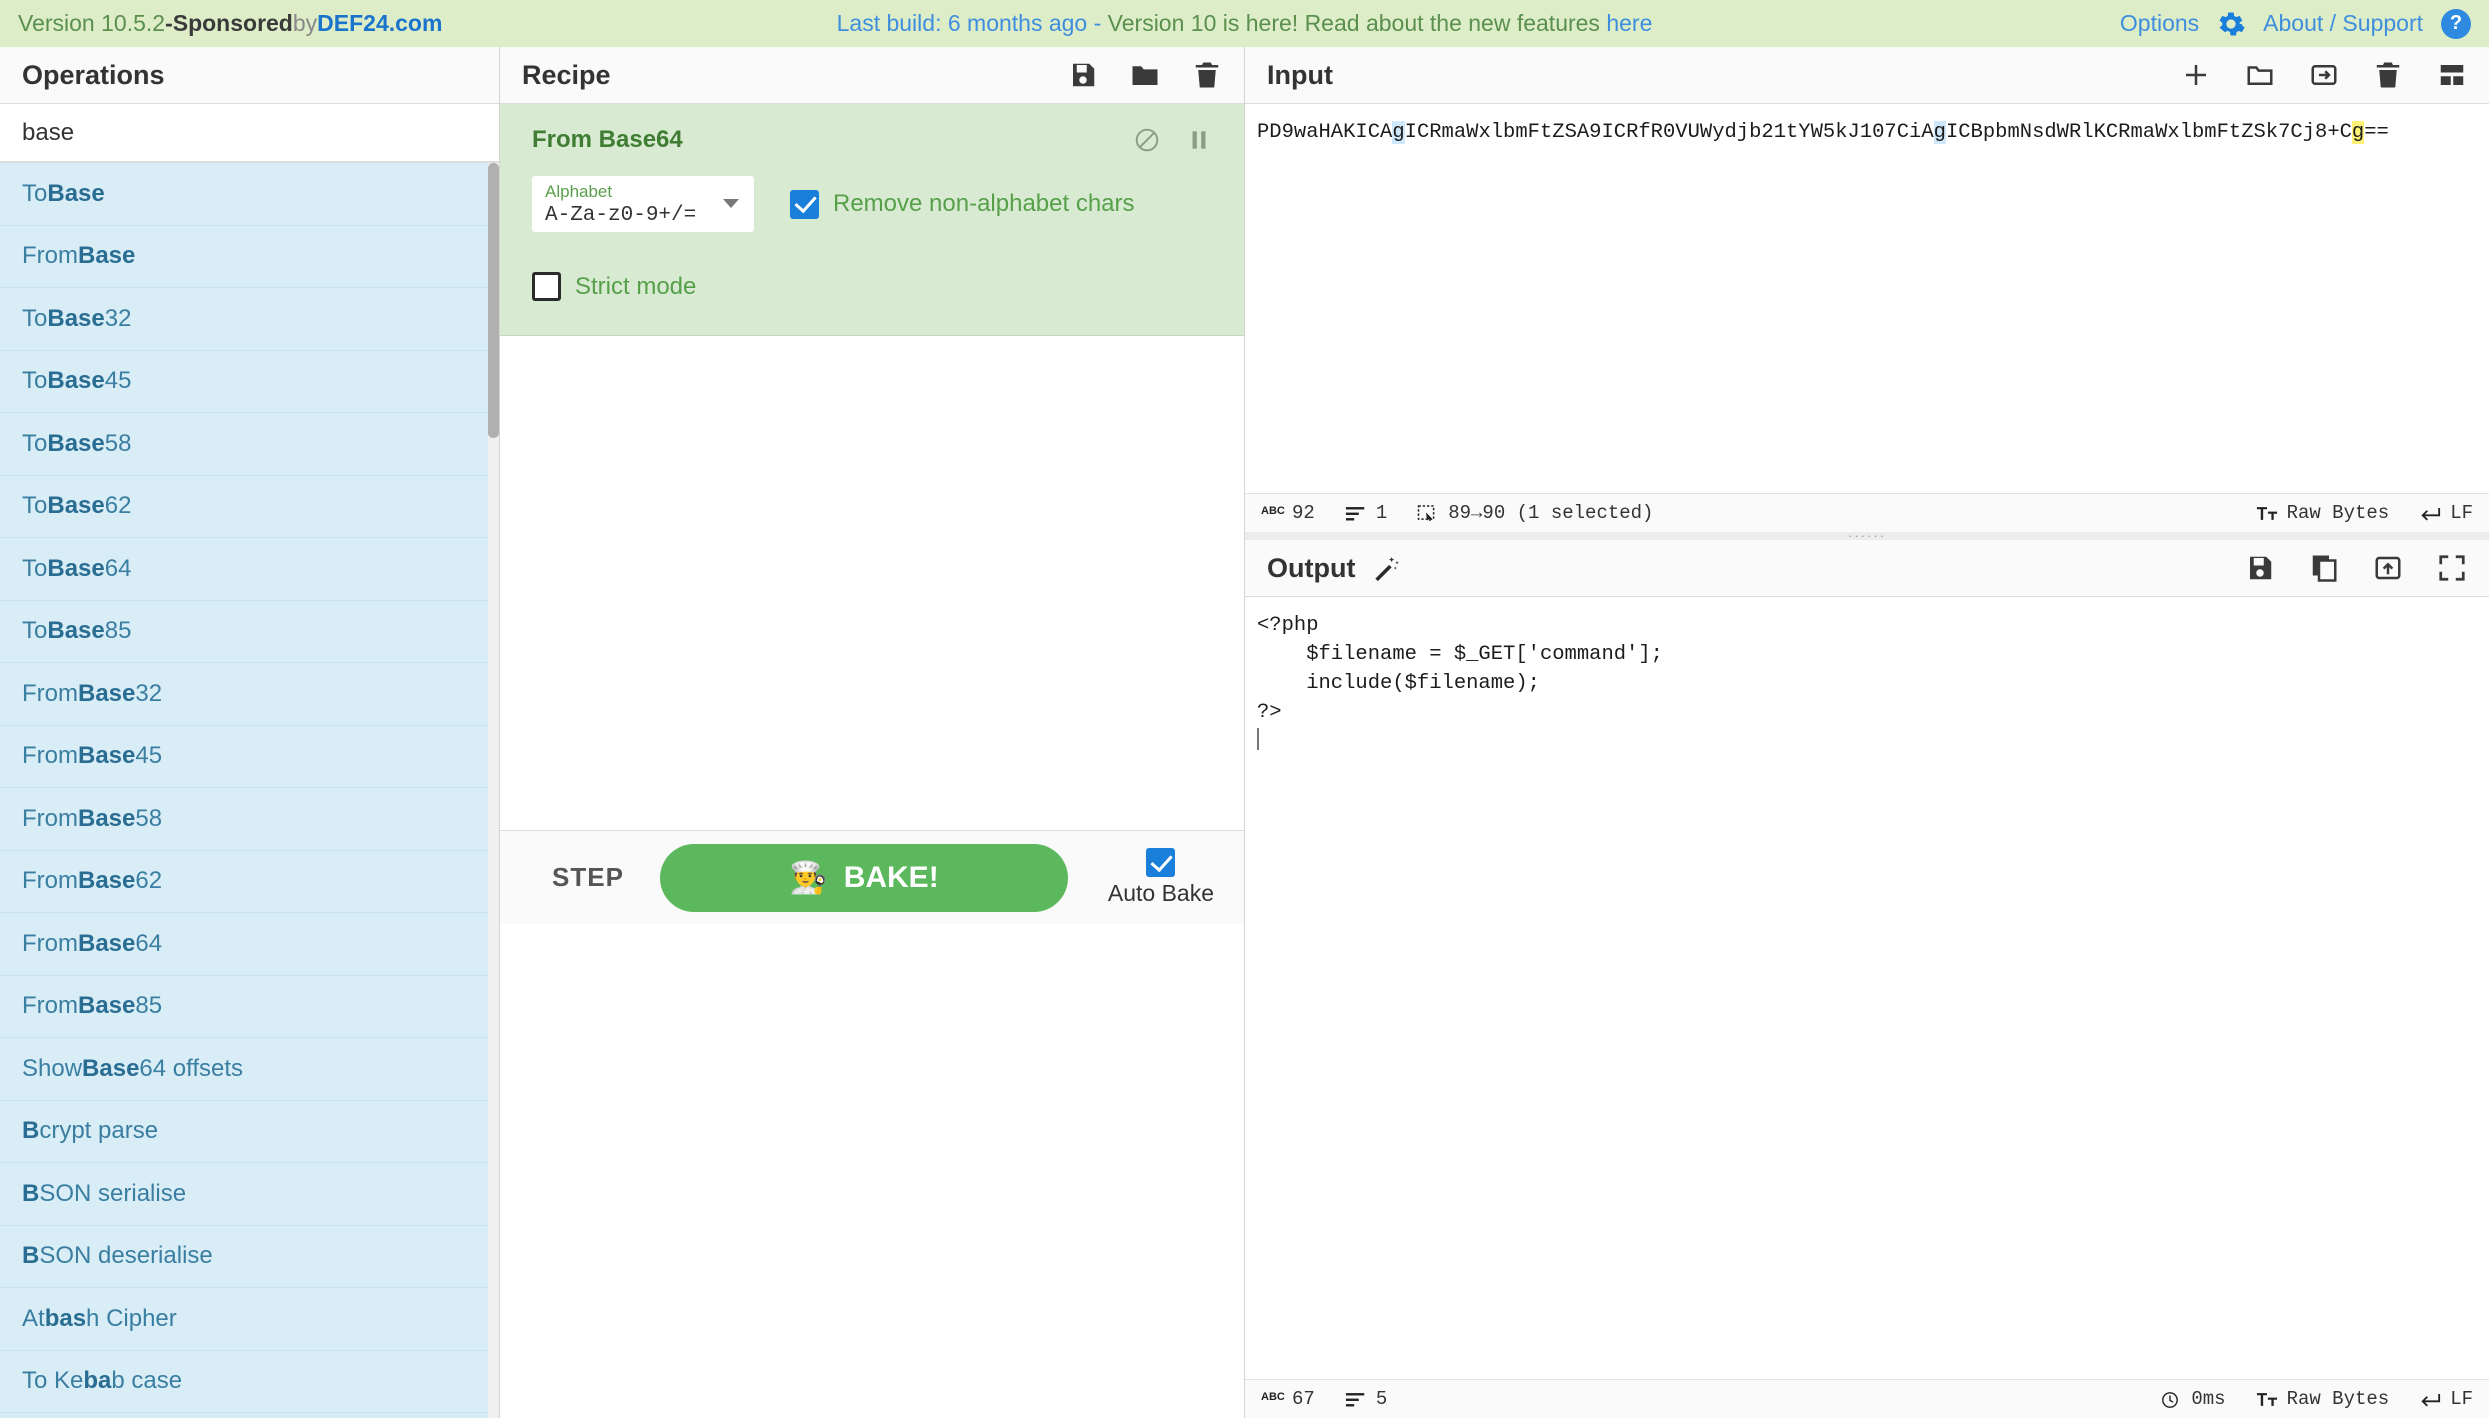  Describe the element at coordinates (249, 1319) in the screenshot. I see `operation-list-item: At bas h Cipher` at that location.